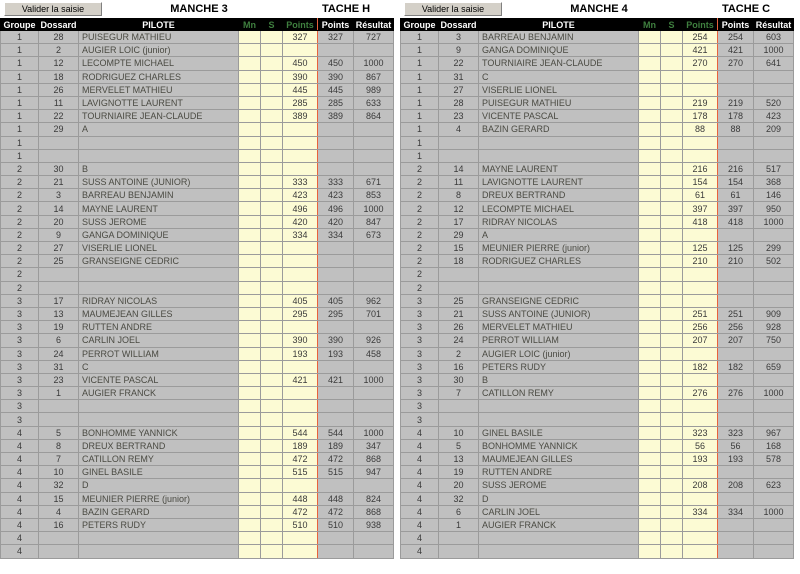  Describe the element at coordinates (700, 314) in the screenshot. I see `row-cell-points-entry: 251` at that location.